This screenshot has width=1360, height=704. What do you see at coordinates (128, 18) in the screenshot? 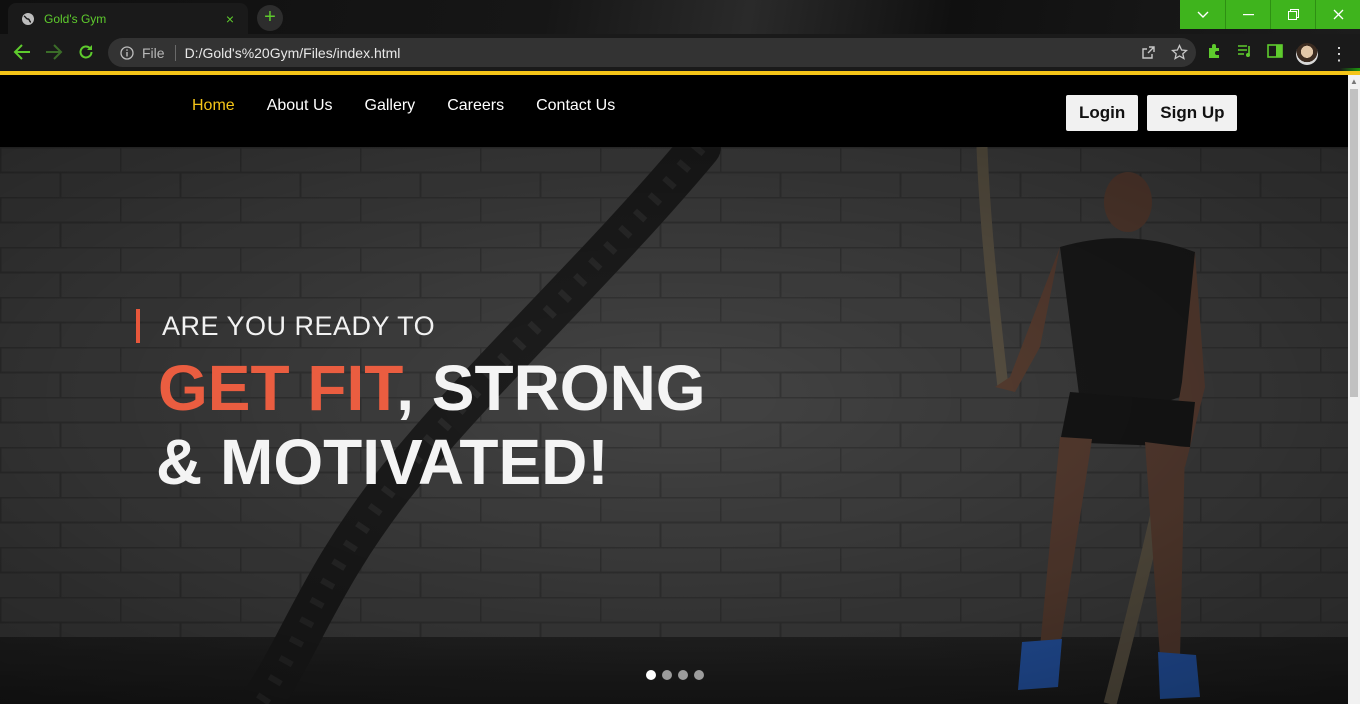
I see `browser-tab: Gold's Gym ×` at bounding box center [128, 18].